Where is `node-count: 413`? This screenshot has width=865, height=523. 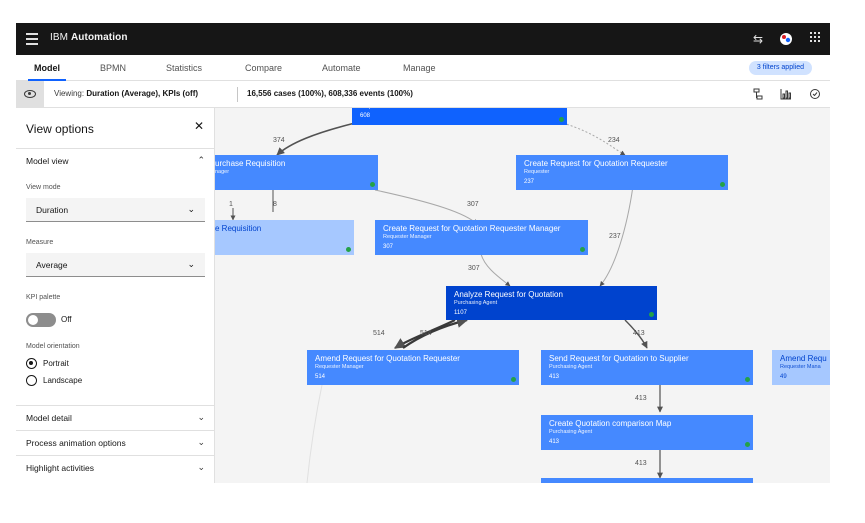 node-count: 413 is located at coordinates (554, 377).